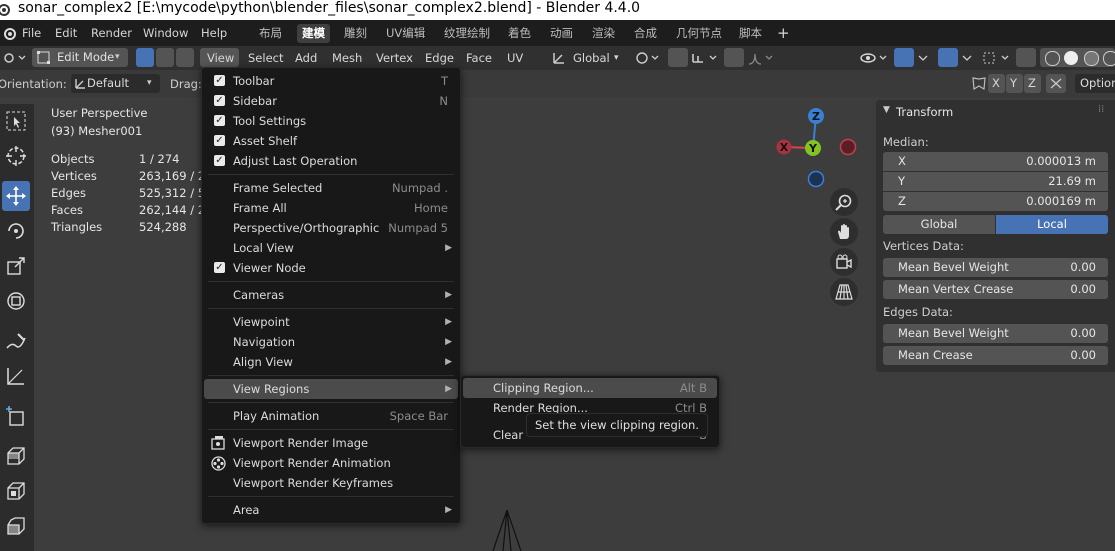 The height and width of the screenshot is (551, 1115). What do you see at coordinates (995, 201) in the screenshot?
I see `median-z-field: Z 0.000169 m` at bounding box center [995, 201].